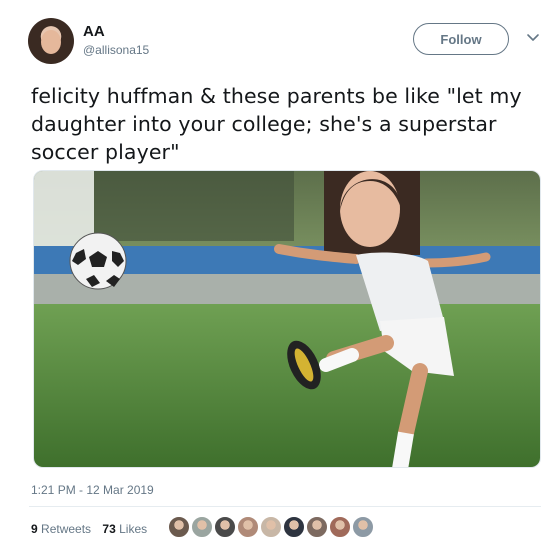 The width and height of the screenshot is (550, 544). I want to click on user-name: AA, so click(94, 31).